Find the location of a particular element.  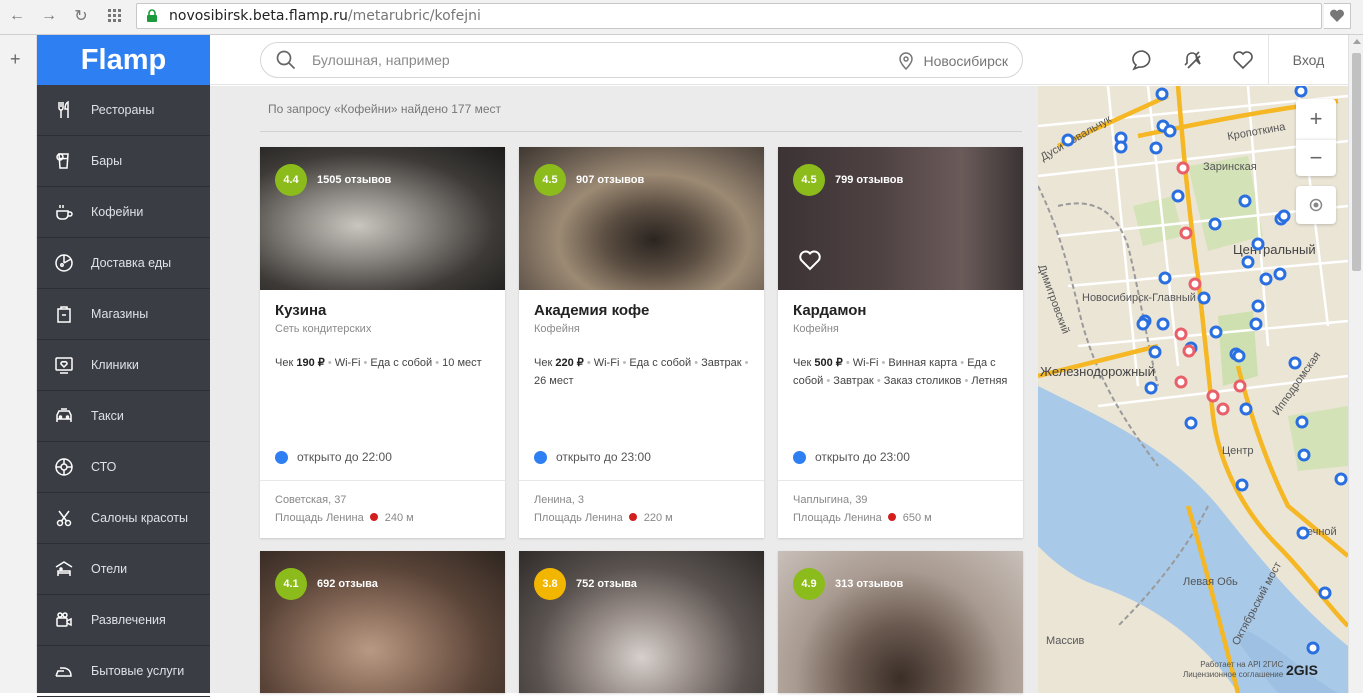

place-card: 4.9 313 отзывов is located at coordinates (900, 622).